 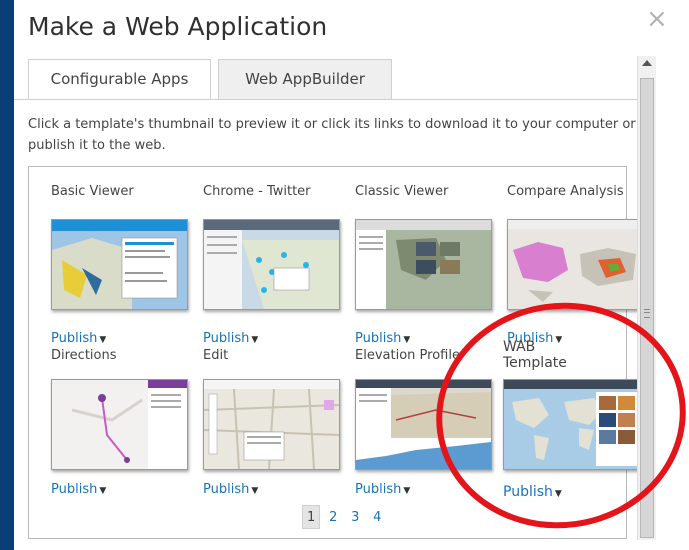 I want to click on edit-thumbnail, so click(x=271, y=424).